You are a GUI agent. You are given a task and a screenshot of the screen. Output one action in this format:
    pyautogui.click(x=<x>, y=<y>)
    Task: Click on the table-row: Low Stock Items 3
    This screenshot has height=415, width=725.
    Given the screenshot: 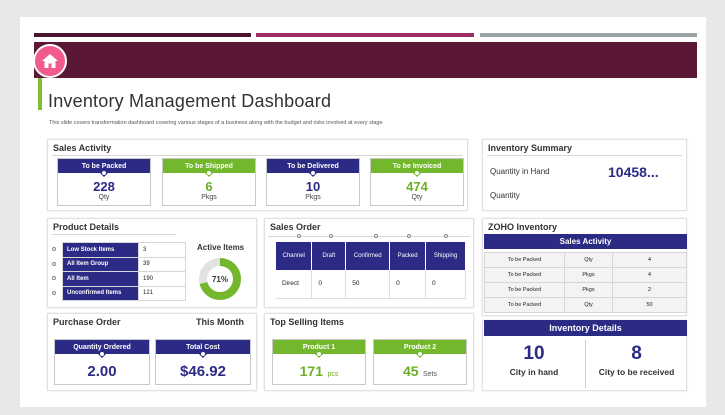 What is the action you would take?
    pyautogui.click(x=124, y=250)
    